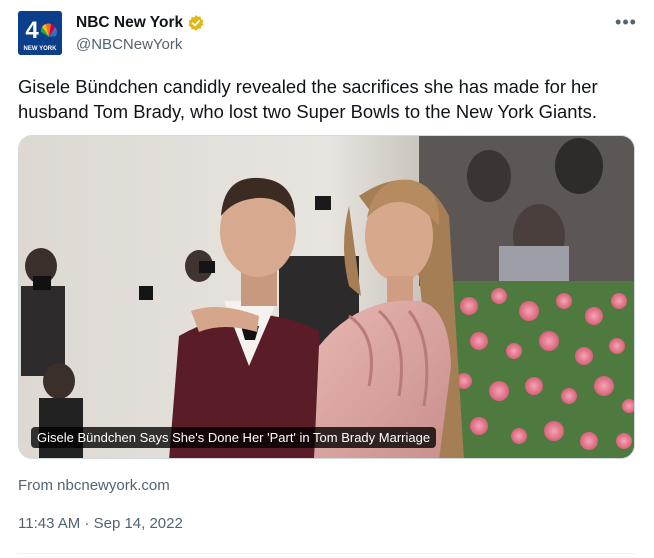 The height and width of the screenshot is (558, 654). Describe the element at coordinates (94, 485) in the screenshot. I see `link-source: From nbcnewyork.com` at that location.